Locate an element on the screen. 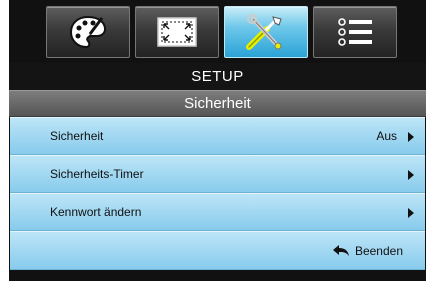  tab-setup is located at coordinates (266, 32).